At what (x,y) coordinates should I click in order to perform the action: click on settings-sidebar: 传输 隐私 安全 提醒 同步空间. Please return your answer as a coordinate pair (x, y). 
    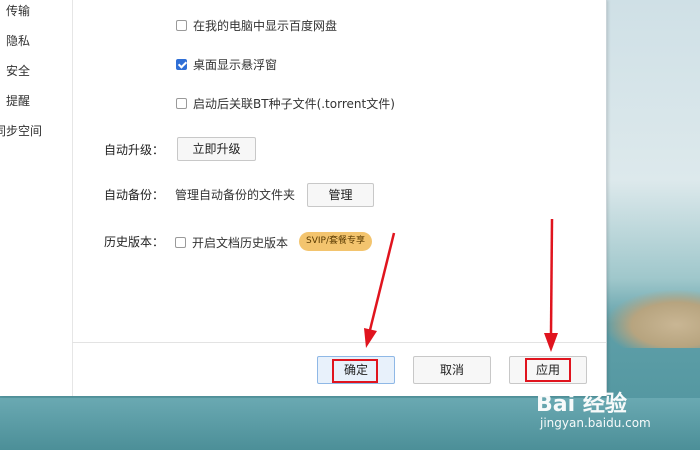
    Looking at the image, I should click on (36, 198).